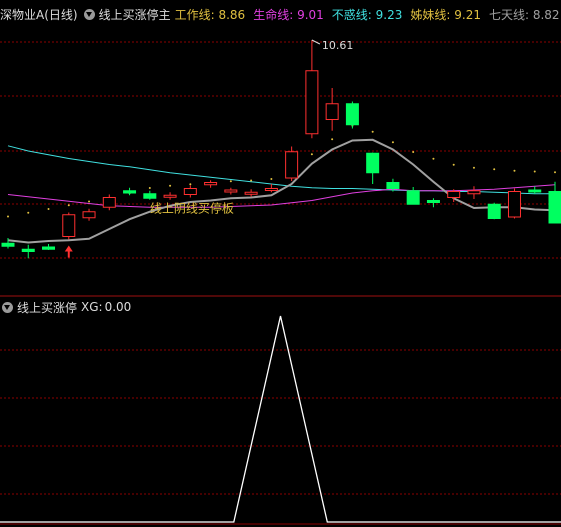 This screenshot has width=561, height=527. I want to click on buhuo-line, so click(281, 170).